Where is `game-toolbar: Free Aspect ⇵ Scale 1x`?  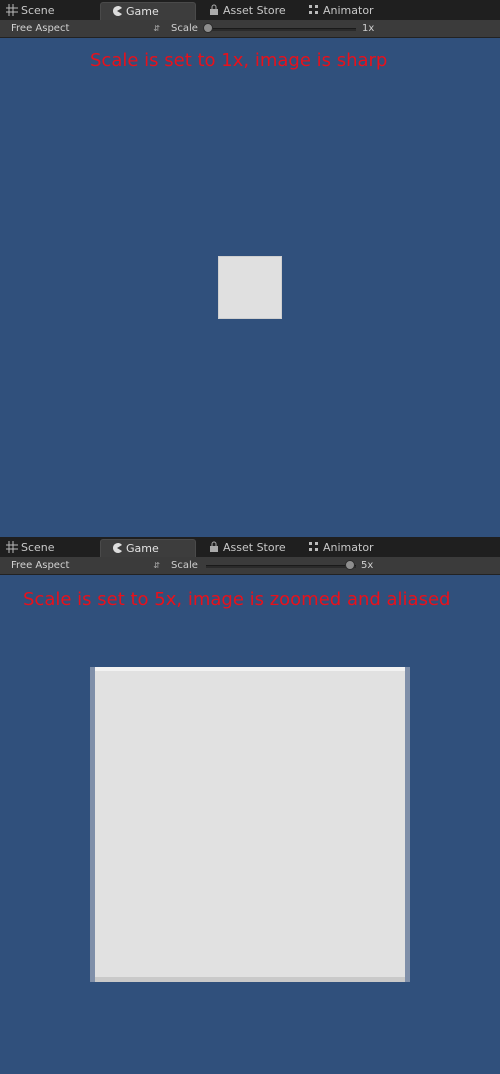 game-toolbar: Free Aspect ⇵ Scale 1x is located at coordinates (250, 29).